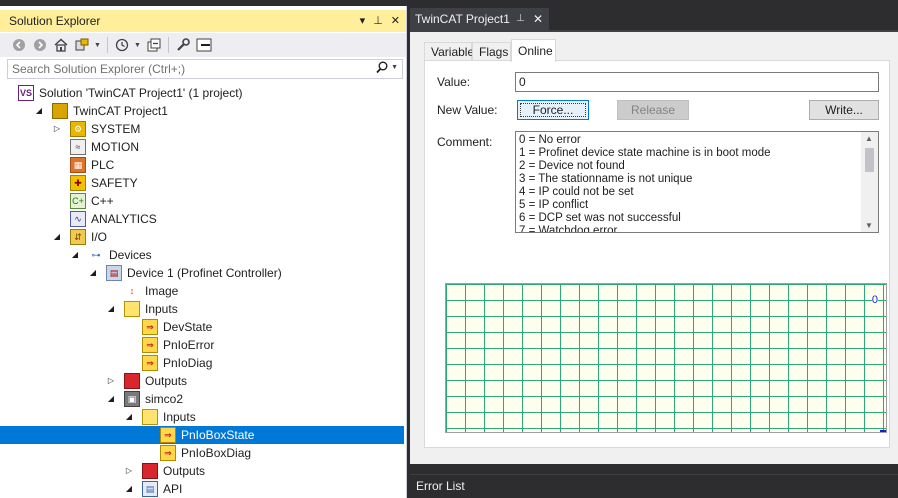 This screenshot has width=898, height=498. I want to click on home-icon, so click(61, 45).